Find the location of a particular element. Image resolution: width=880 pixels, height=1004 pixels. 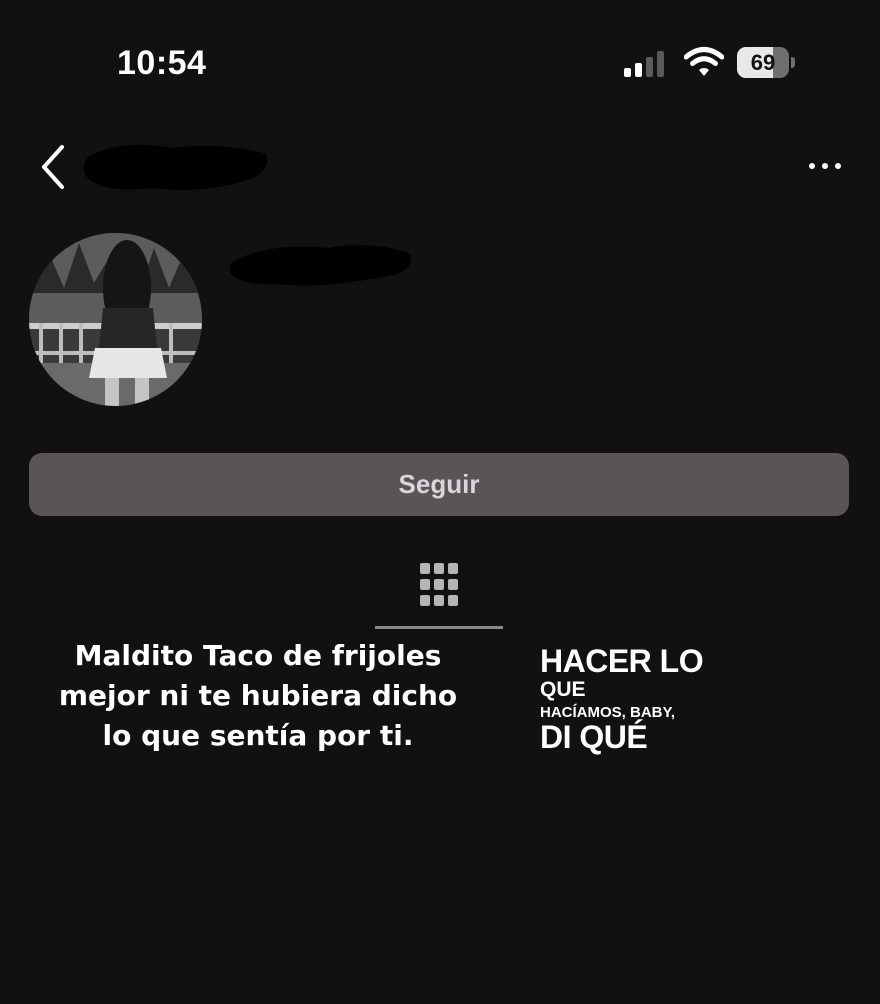

battery-percentage: 69 is located at coordinates (763, 62).